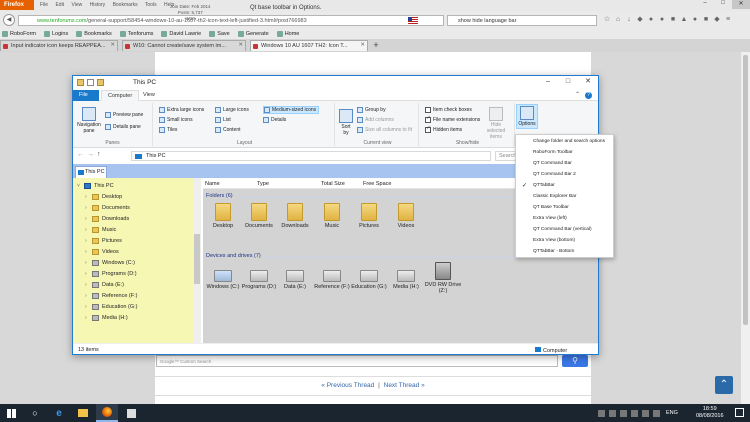 This screenshot has width=750, height=422. What do you see at coordinates (371, 110) in the screenshot?
I see `group-by-button: Group by` at bounding box center [371, 110].